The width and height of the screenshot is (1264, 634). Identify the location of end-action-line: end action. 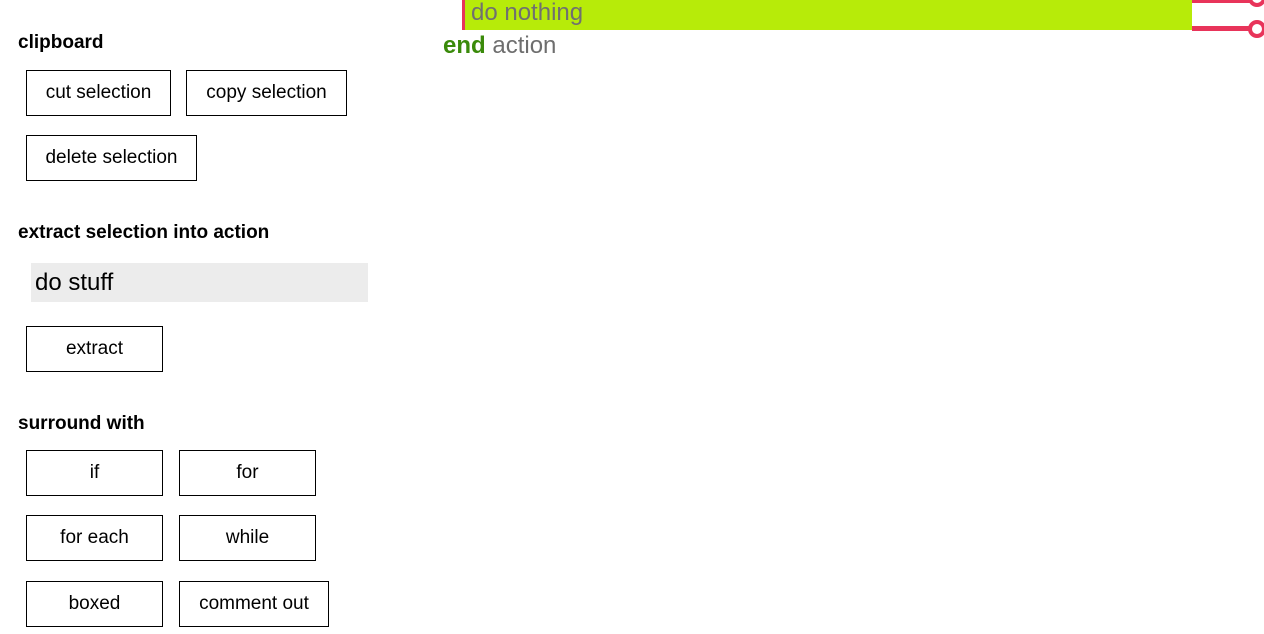
(499, 46).